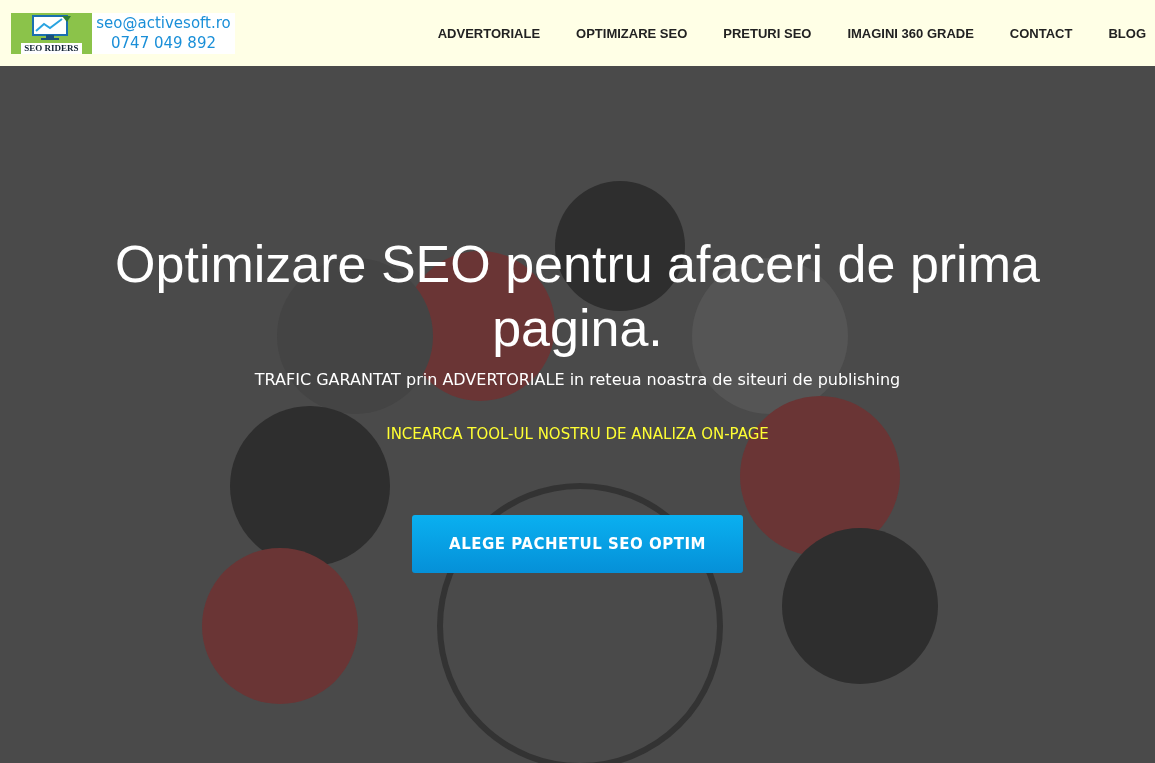 Image resolution: width=1155 pixels, height=763 pixels. Describe the element at coordinates (163, 43) in the screenshot. I see `phone-number: 0747 049 892` at that location.